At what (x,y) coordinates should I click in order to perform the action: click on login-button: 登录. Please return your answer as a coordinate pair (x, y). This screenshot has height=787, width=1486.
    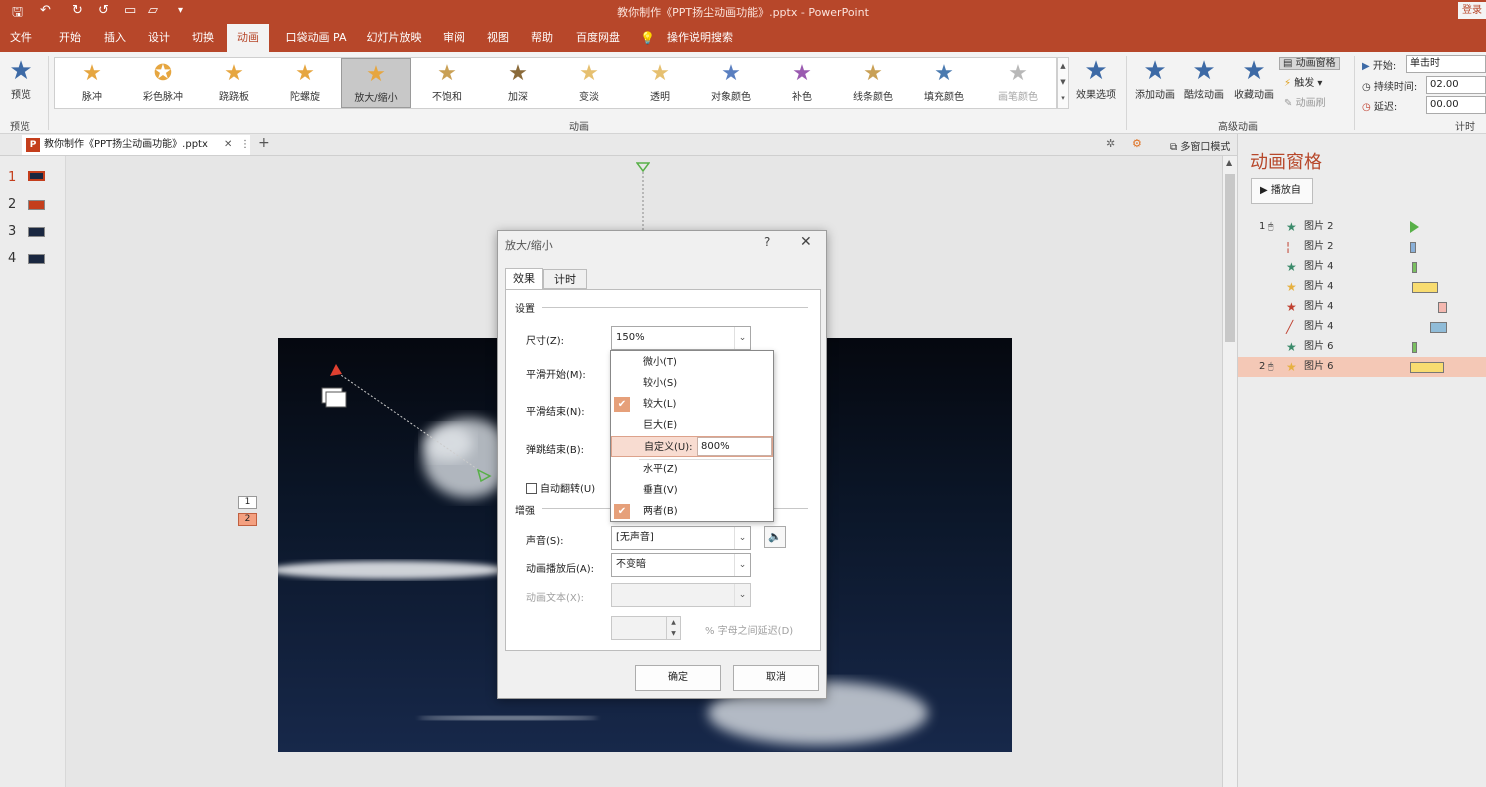
    Looking at the image, I should click on (1472, 10).